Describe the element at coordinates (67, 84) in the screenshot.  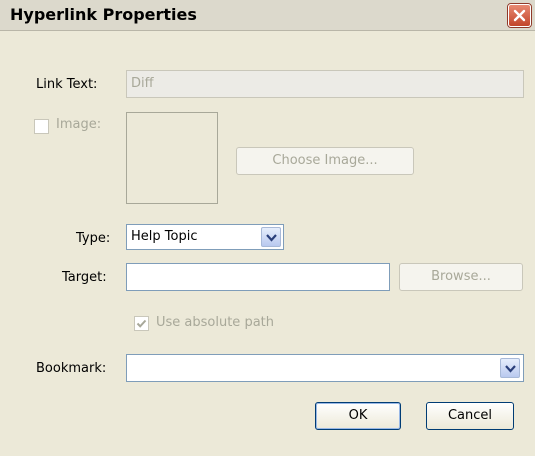
I see `link-text-label: Link Text:` at that location.